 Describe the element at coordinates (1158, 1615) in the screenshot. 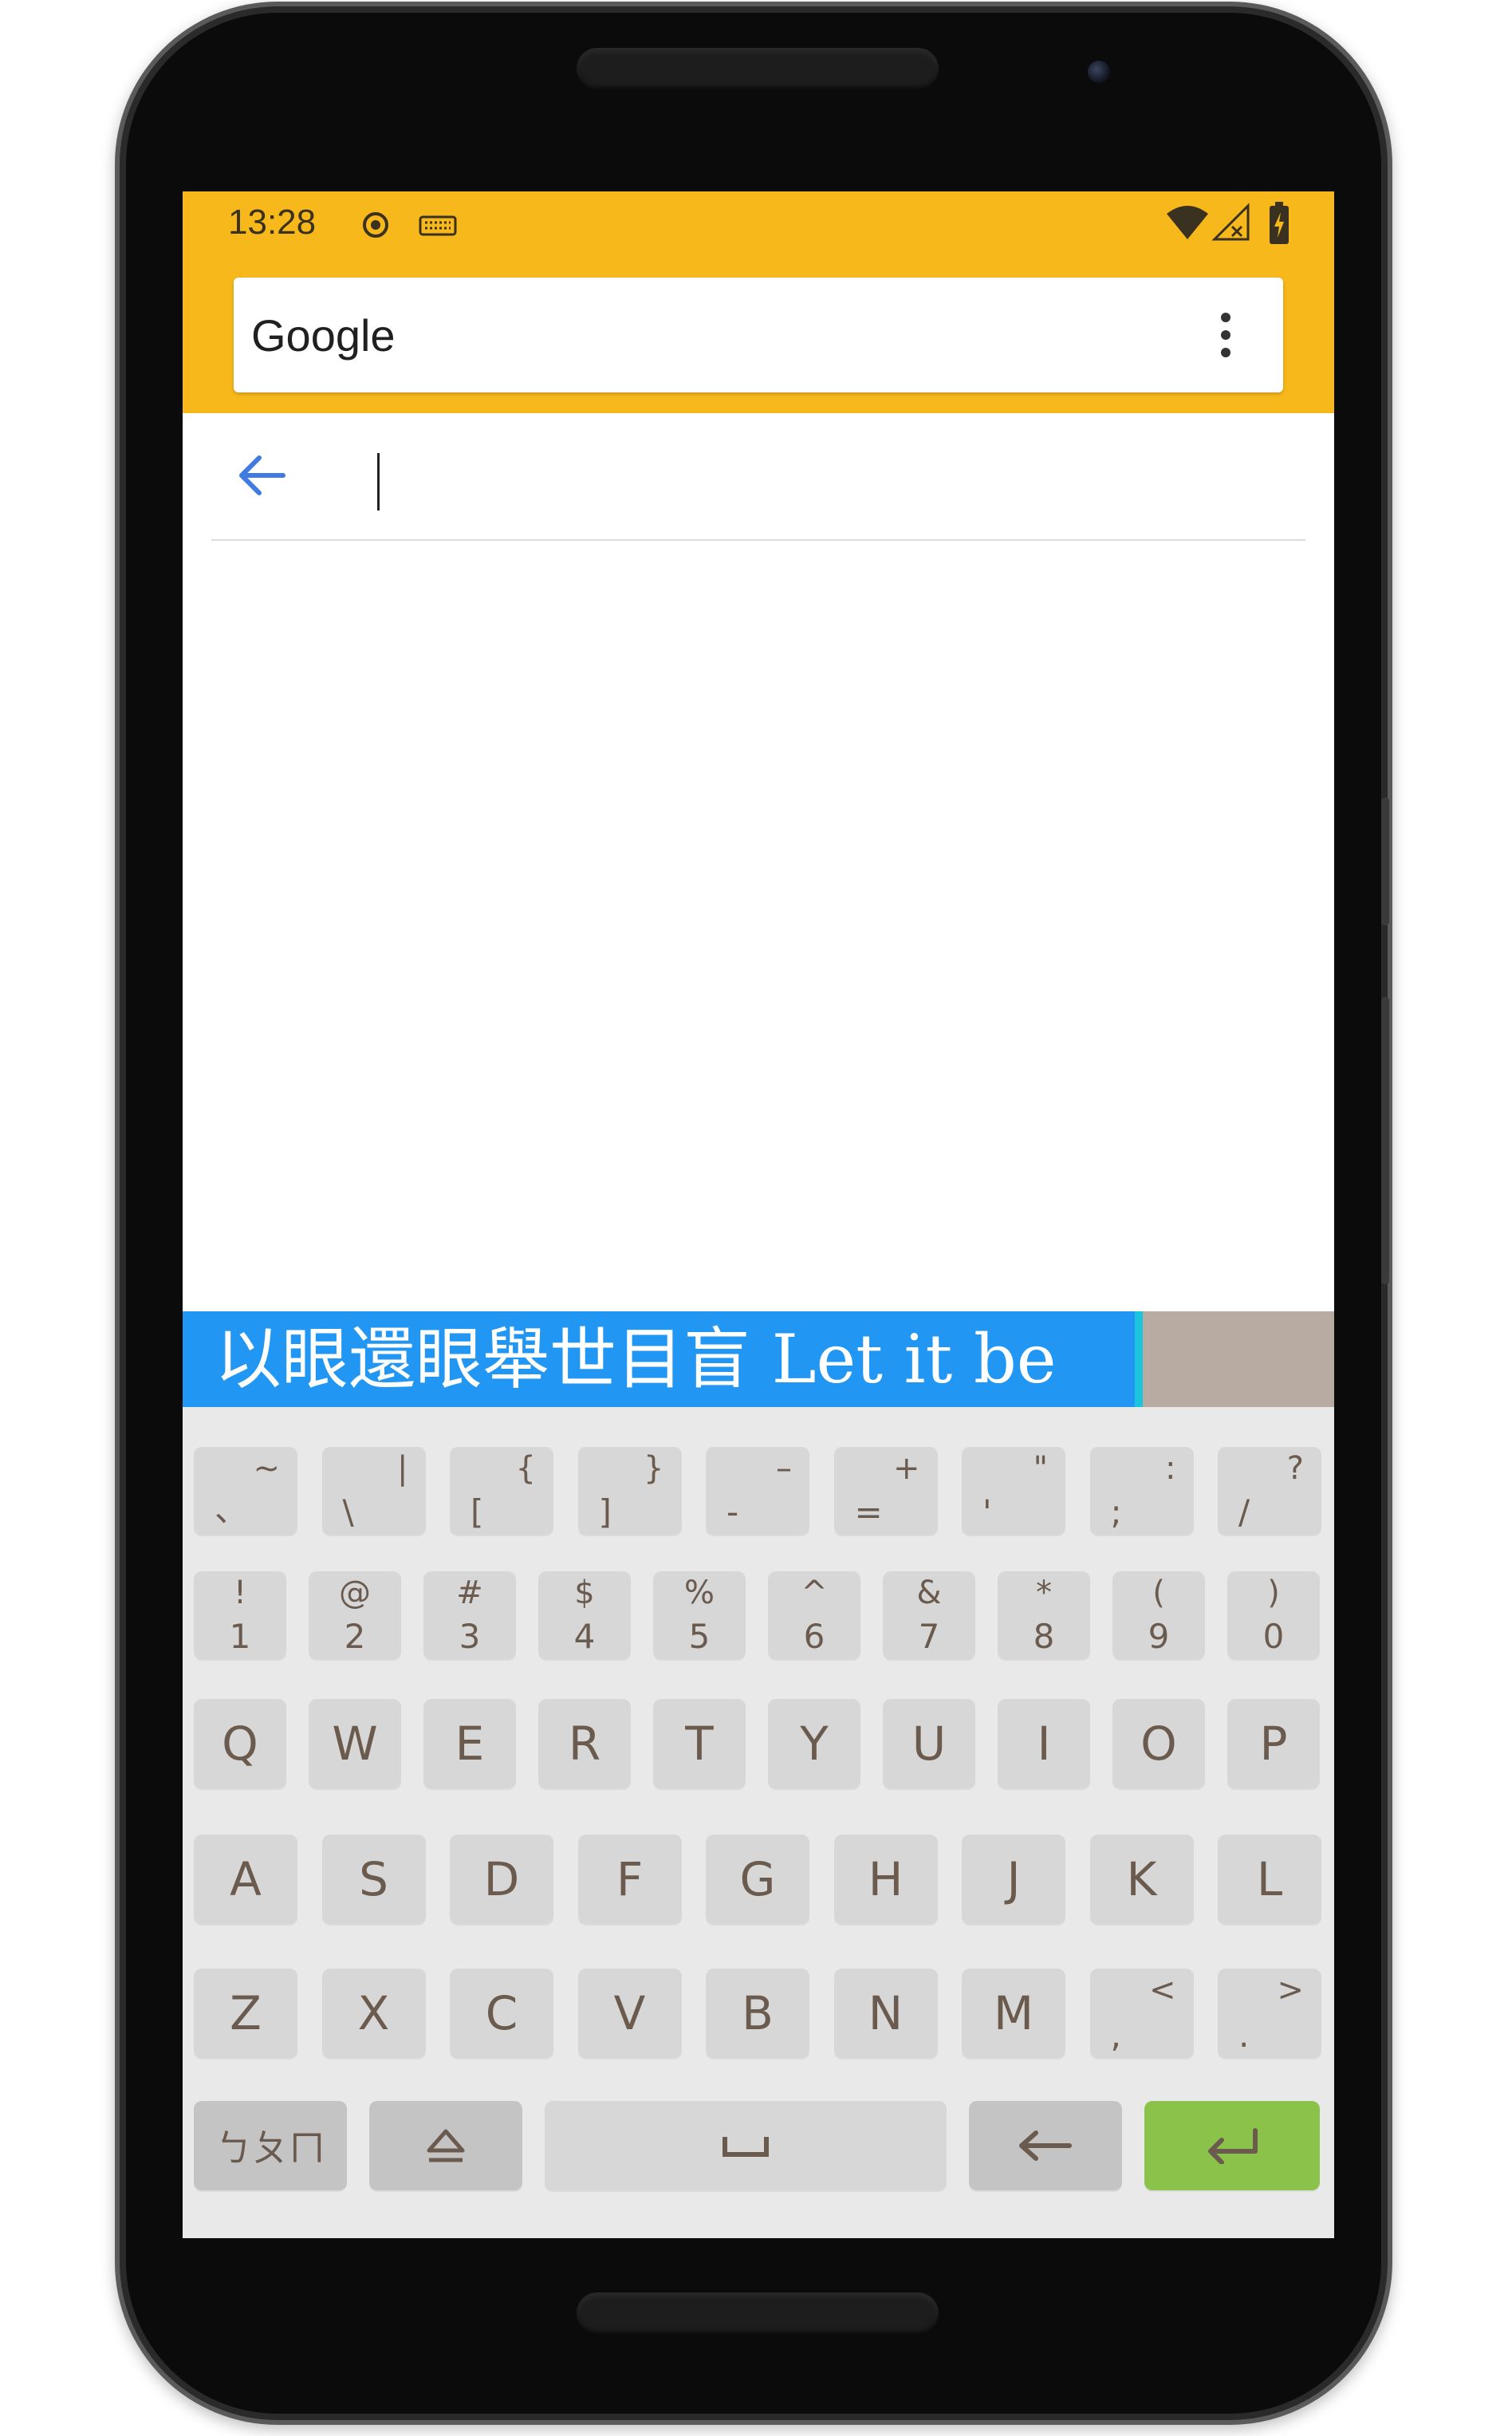

I see `key-row2-8: (9` at that location.